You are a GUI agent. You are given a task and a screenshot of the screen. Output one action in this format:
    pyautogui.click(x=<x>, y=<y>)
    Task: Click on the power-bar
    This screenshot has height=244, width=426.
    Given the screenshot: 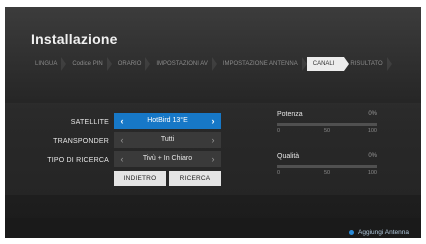 What is the action you would take?
    pyautogui.click(x=327, y=124)
    